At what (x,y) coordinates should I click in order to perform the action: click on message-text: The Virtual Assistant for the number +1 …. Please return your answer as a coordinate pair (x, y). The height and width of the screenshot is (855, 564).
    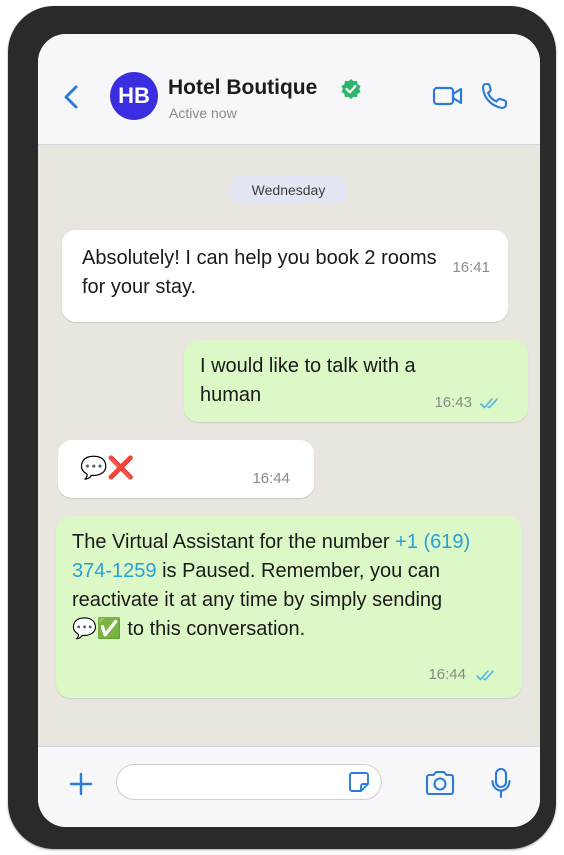
    Looking at the image, I should click on (272, 586).